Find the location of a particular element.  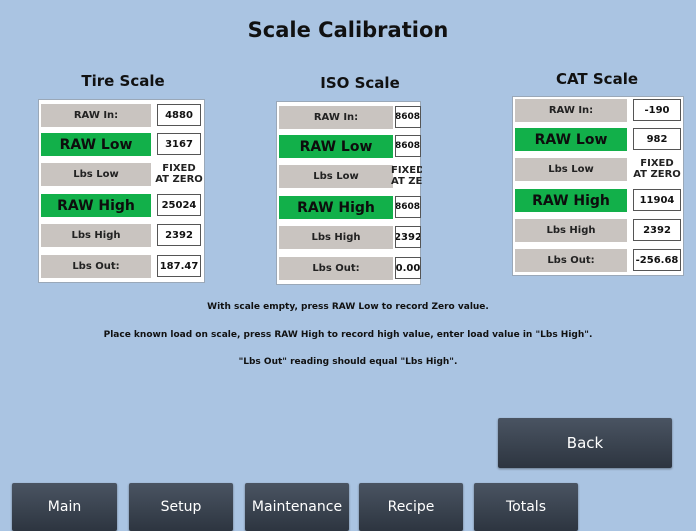

cat-raw-high-value: 11904 is located at coordinates (657, 200).